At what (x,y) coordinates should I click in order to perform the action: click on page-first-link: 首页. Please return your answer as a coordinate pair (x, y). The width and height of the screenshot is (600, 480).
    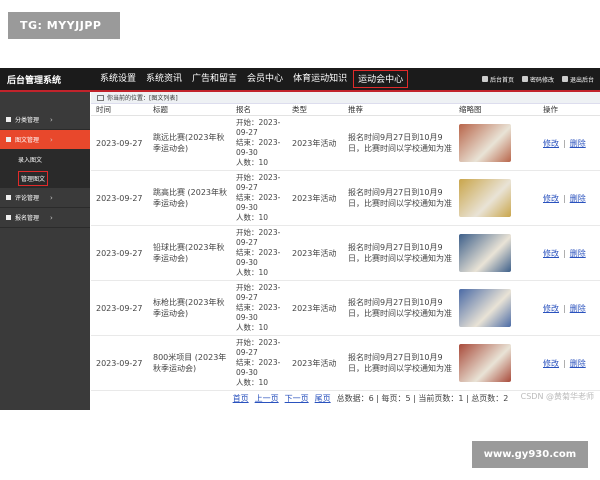
    Looking at the image, I should click on (241, 398).